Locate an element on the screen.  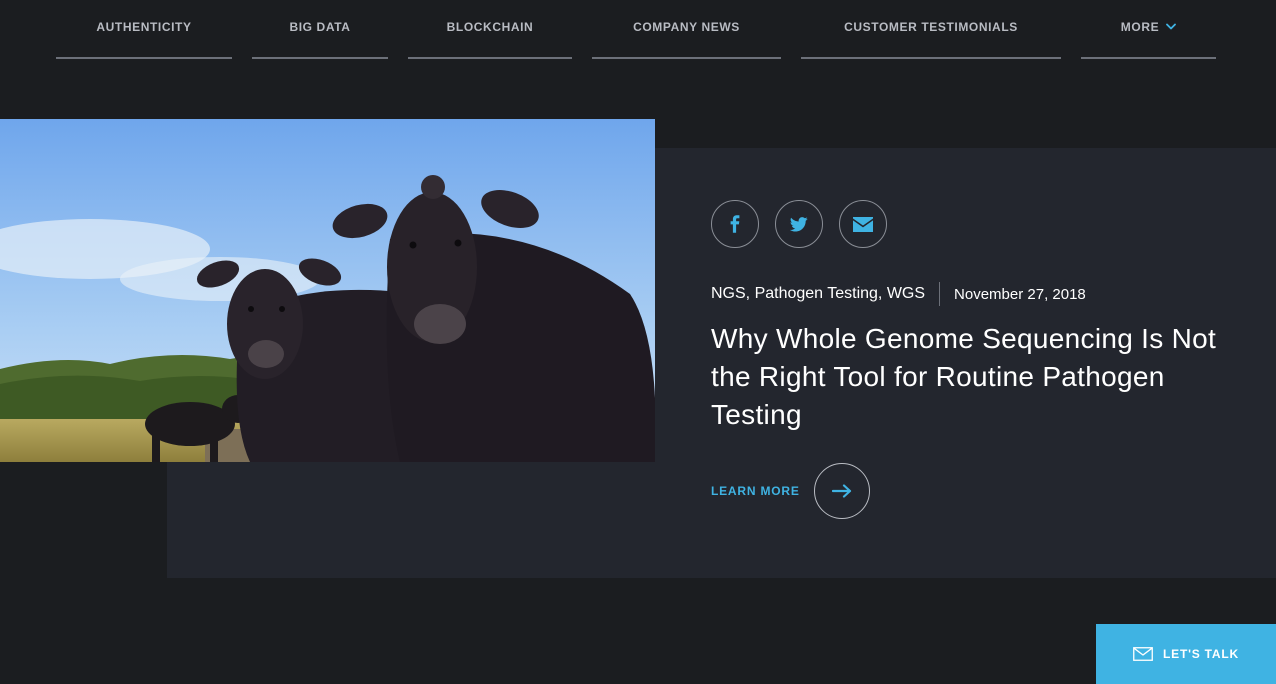
share-email-button is located at coordinates (863, 224).